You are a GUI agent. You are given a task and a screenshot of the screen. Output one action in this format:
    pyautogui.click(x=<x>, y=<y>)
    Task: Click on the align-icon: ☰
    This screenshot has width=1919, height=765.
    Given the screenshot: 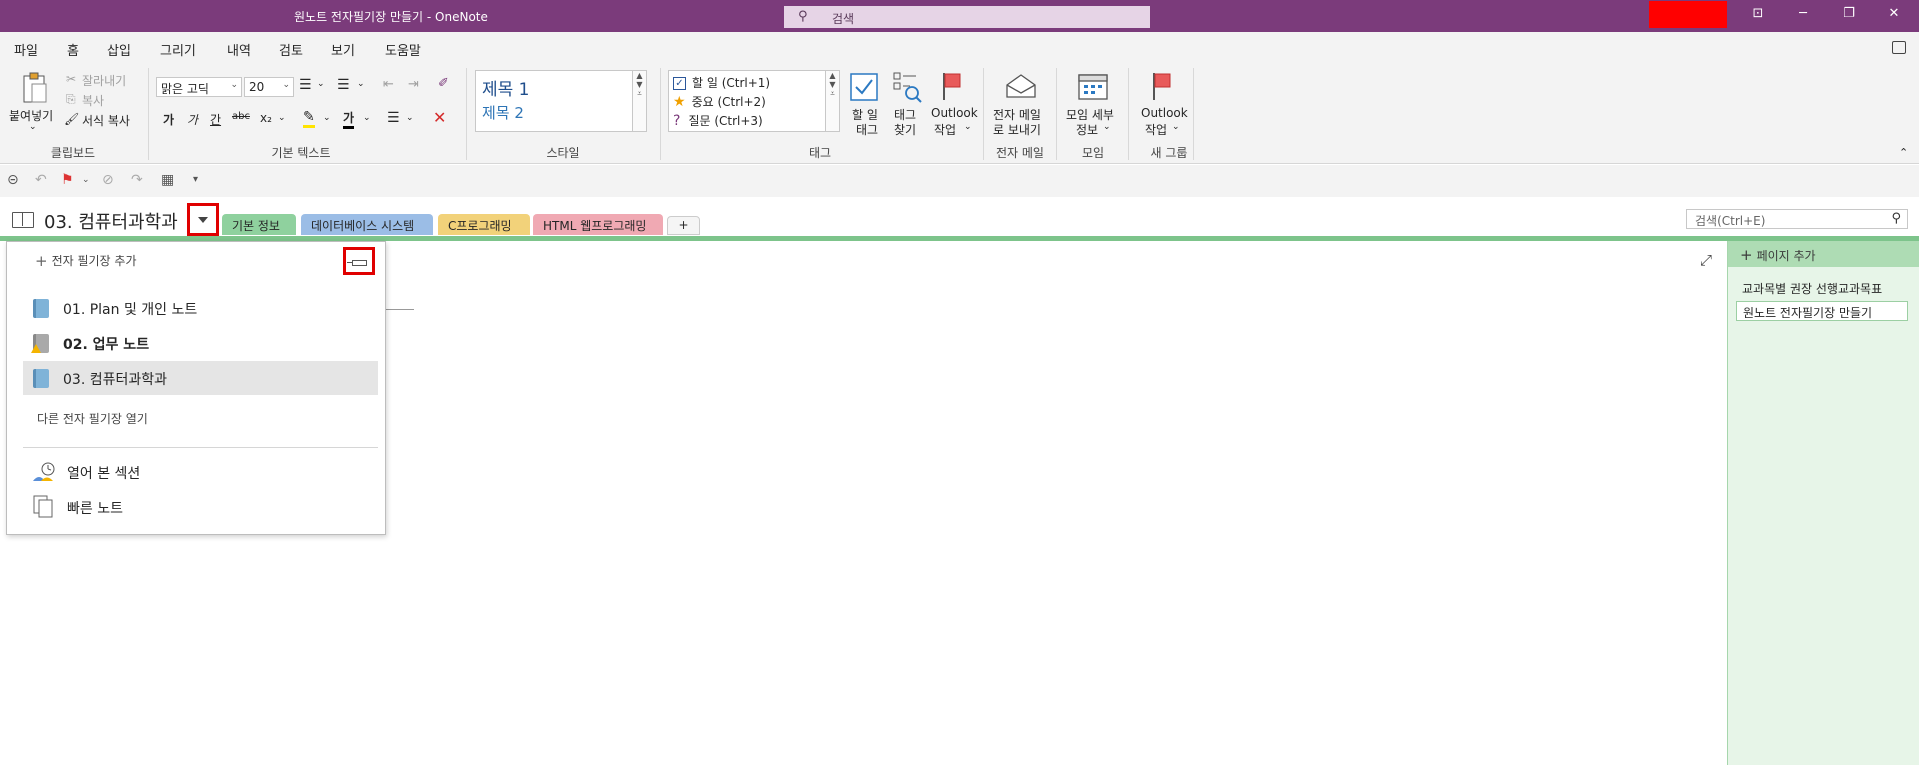 What is the action you would take?
    pyautogui.click(x=393, y=118)
    